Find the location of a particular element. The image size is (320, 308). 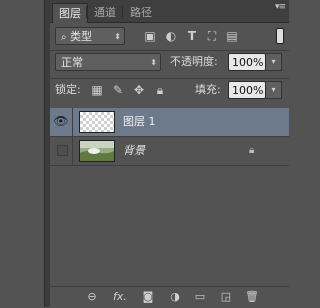

shape-filter-icon: ⛶ is located at coordinates (212, 36).